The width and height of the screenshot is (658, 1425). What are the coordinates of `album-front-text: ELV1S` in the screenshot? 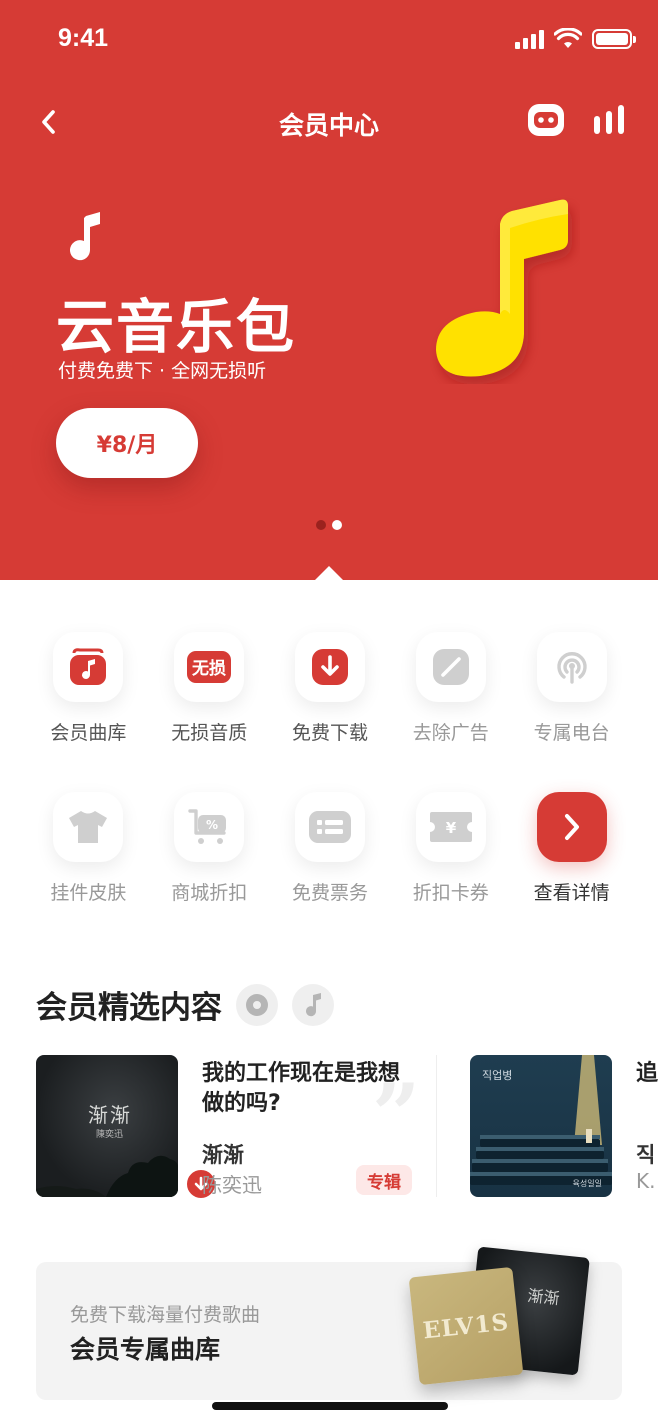 It's located at (466, 1326).